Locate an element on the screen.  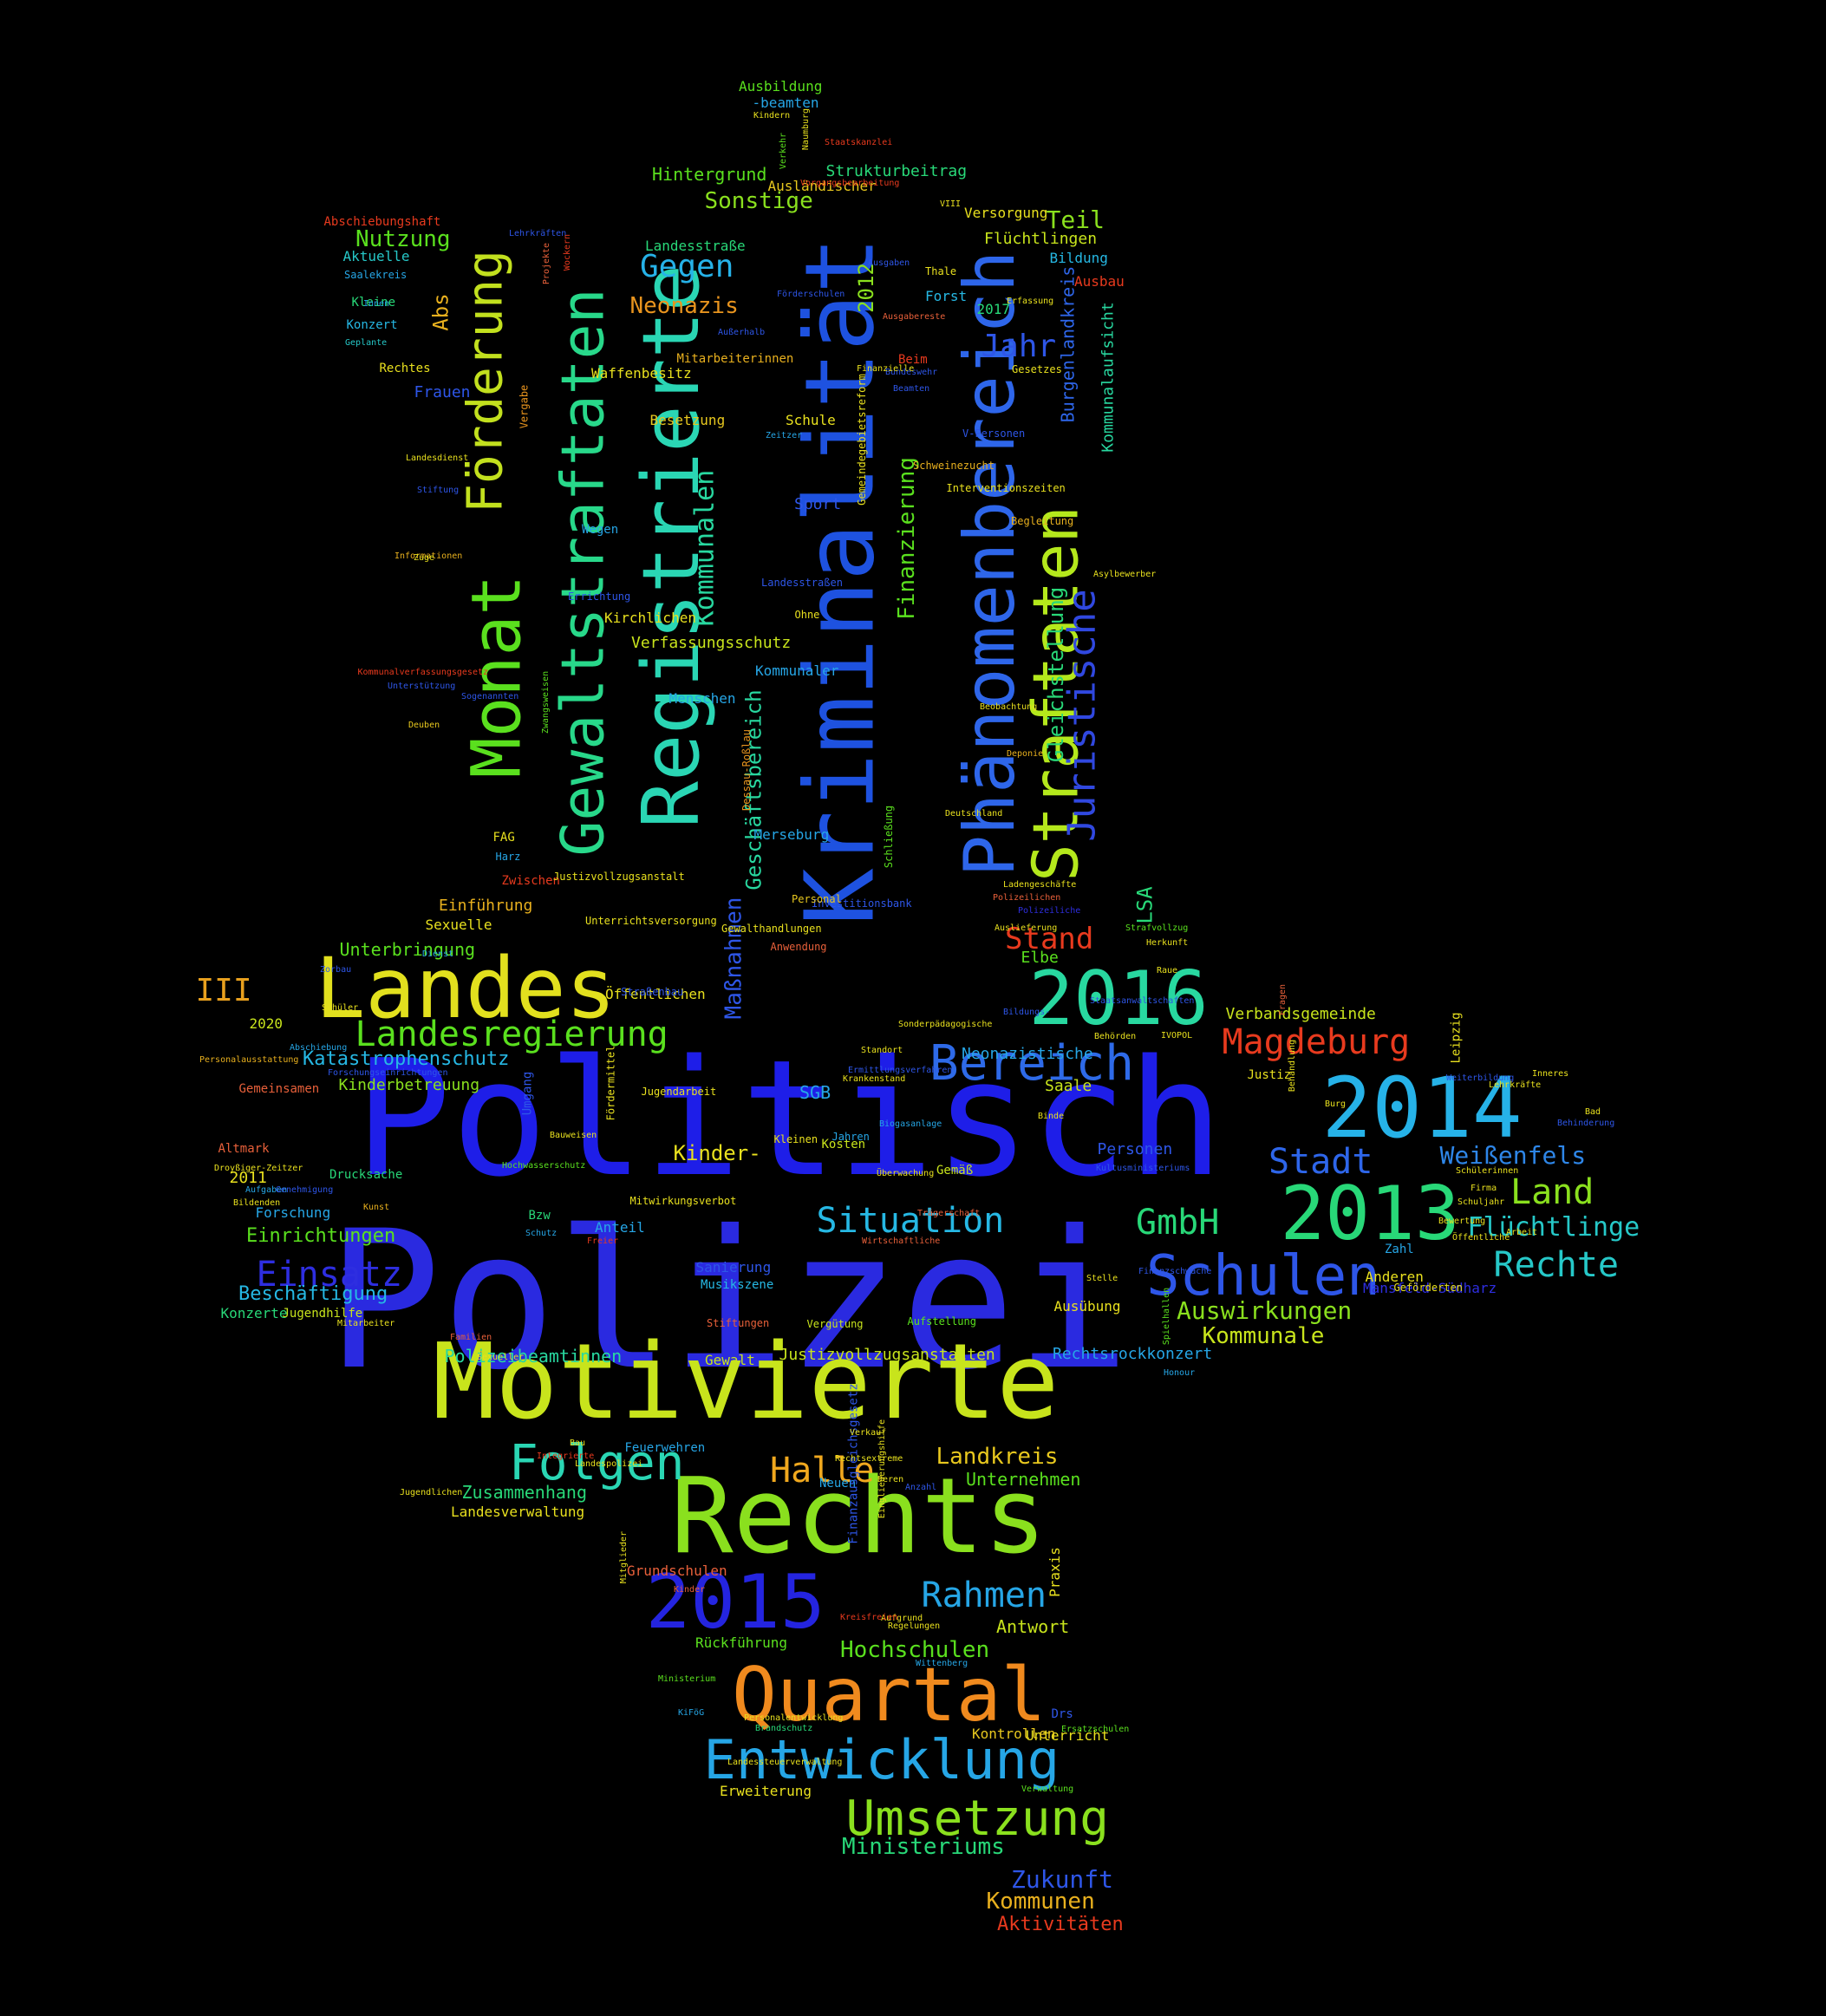
cloud-word: Zahl is located at coordinates (1399, 1249).